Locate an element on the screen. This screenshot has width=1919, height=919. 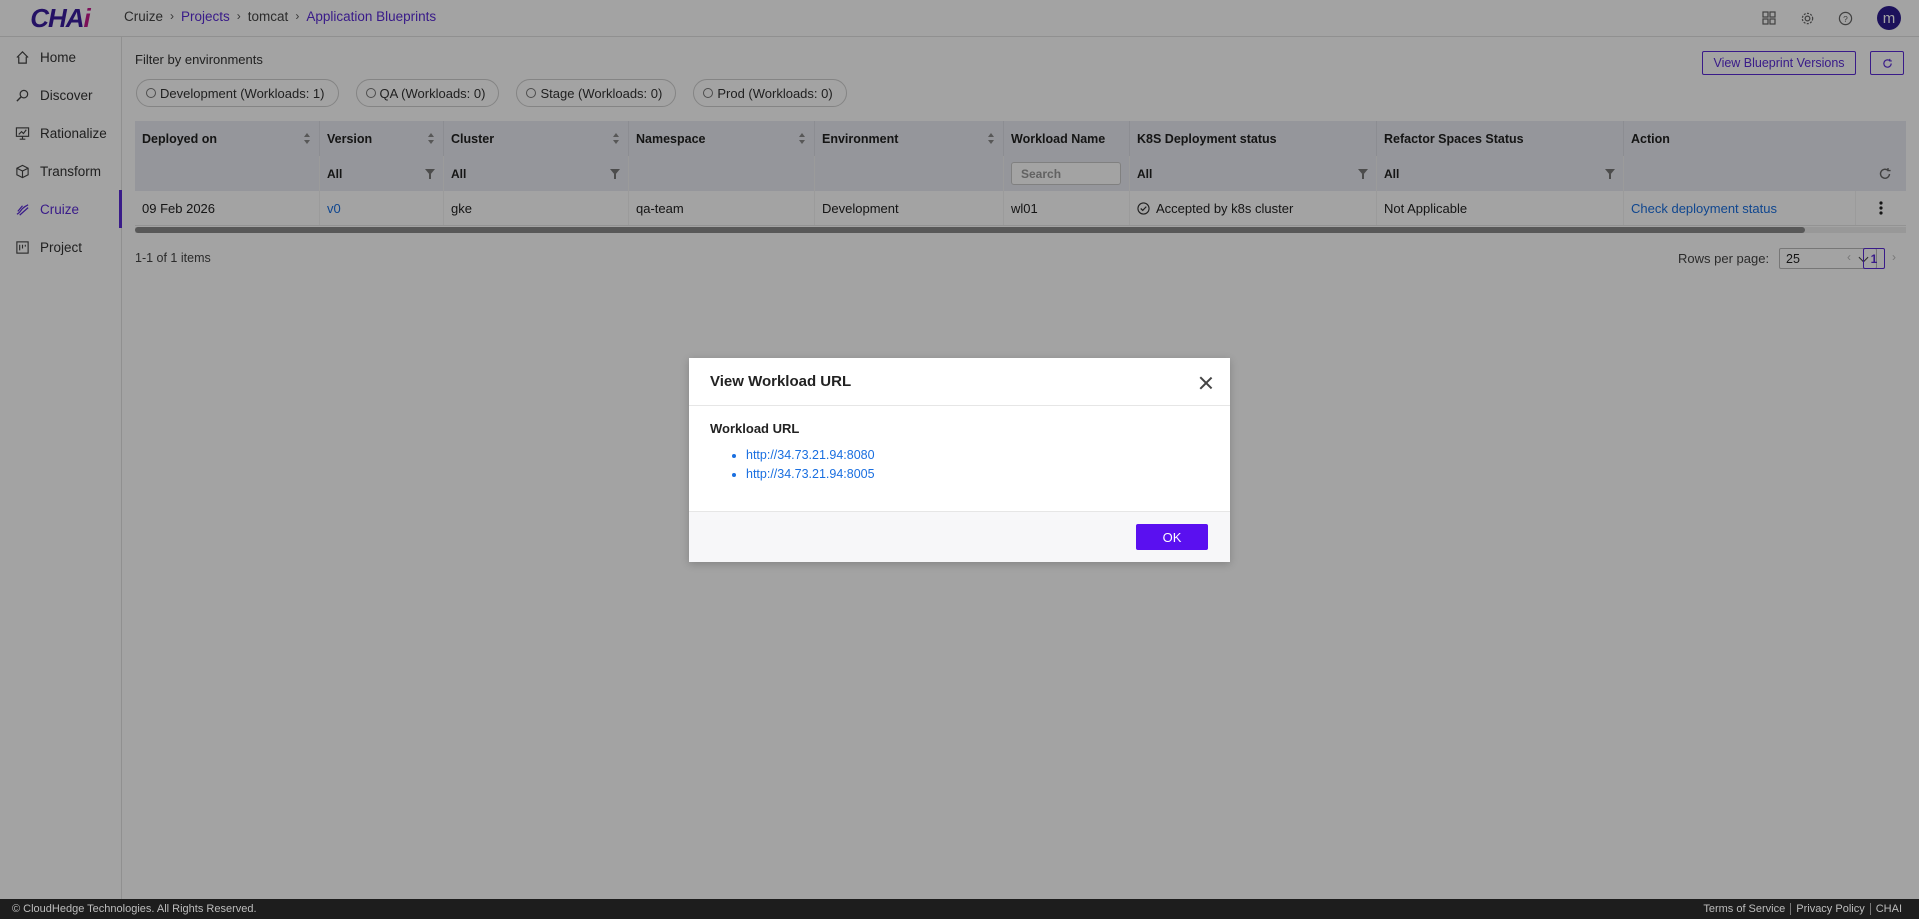
ok-button: OK is located at coordinates (1172, 537).